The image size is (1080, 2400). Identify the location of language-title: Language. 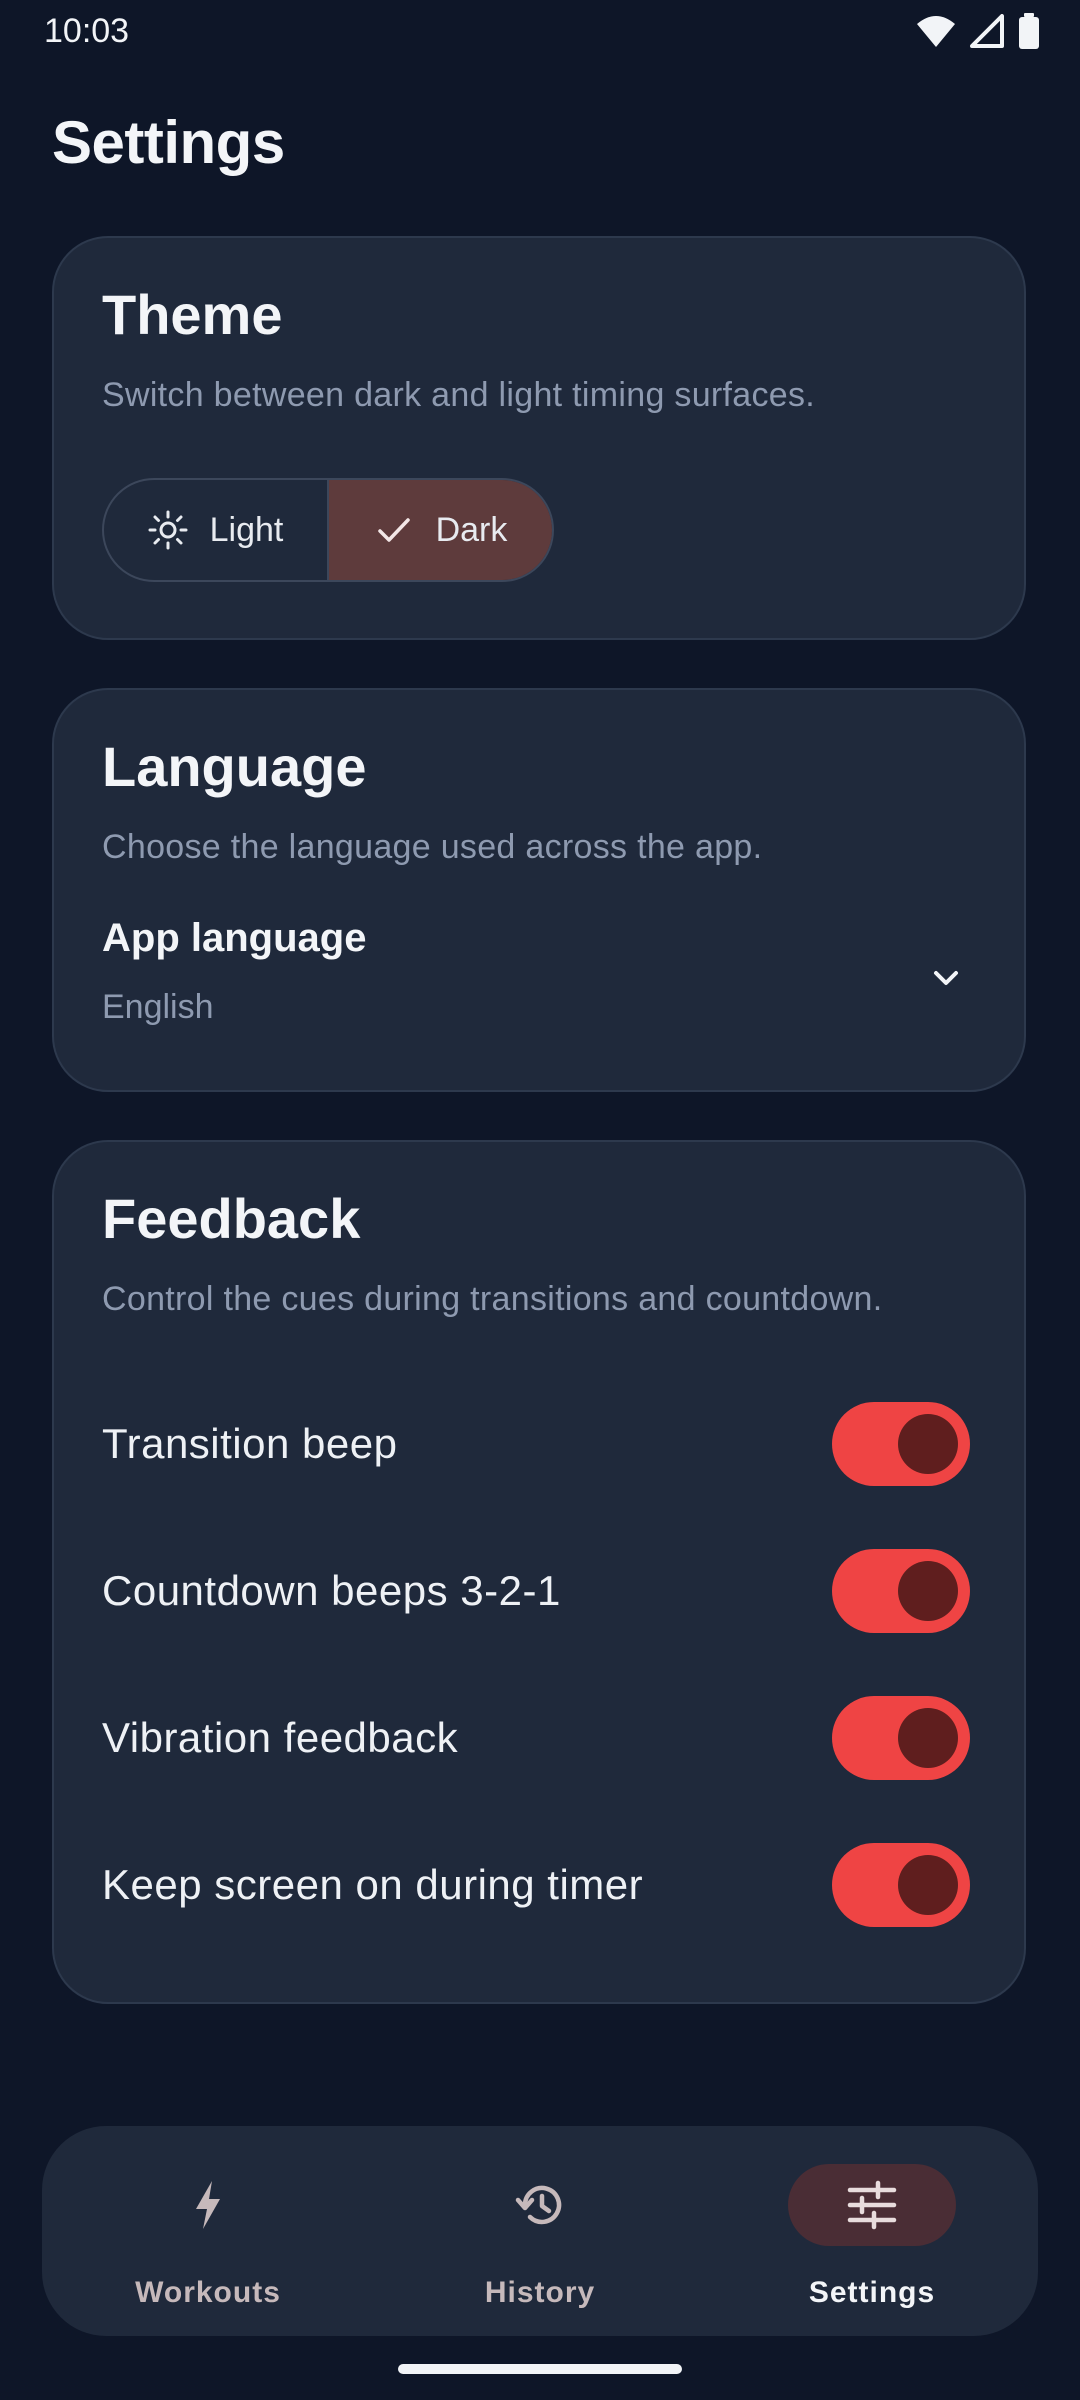
(234, 766).